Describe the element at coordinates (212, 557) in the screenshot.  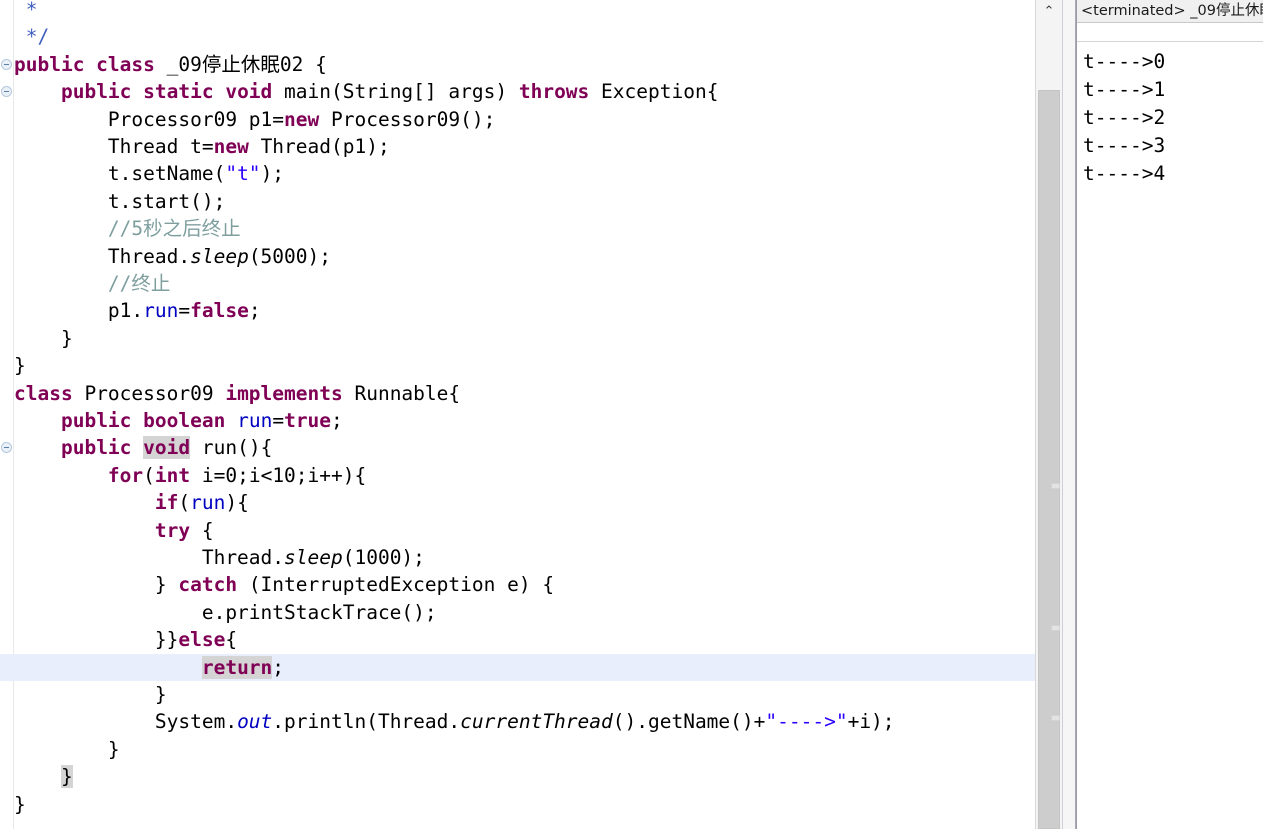
I see `code-line-text: Thread.sleep(1000);` at that location.